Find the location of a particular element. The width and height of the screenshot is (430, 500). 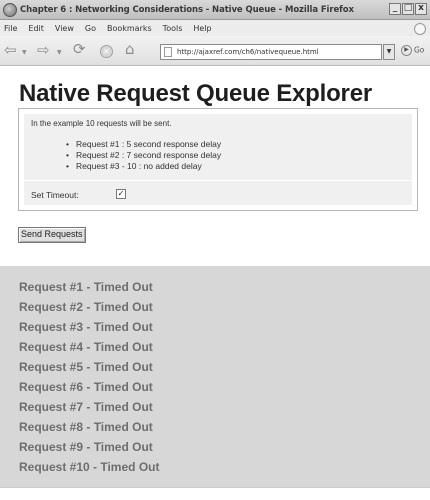

go-button: ▶ Go is located at coordinates (412, 50).